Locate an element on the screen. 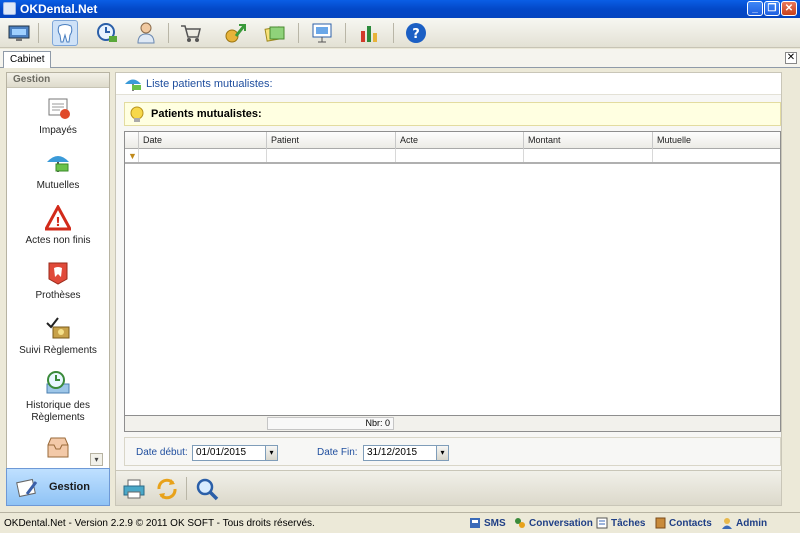 The height and width of the screenshot is (533, 800). sidebar-item-suivi-reglements: Suivi Règlements is located at coordinates (58, 335).